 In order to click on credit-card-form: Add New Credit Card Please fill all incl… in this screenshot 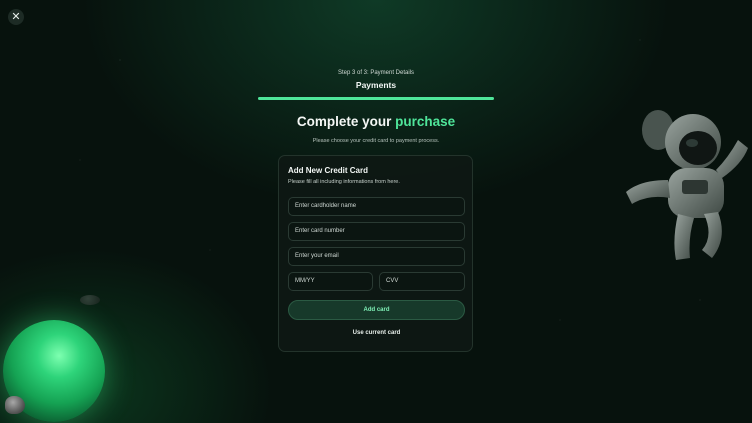, I will do `click(375, 253)`.